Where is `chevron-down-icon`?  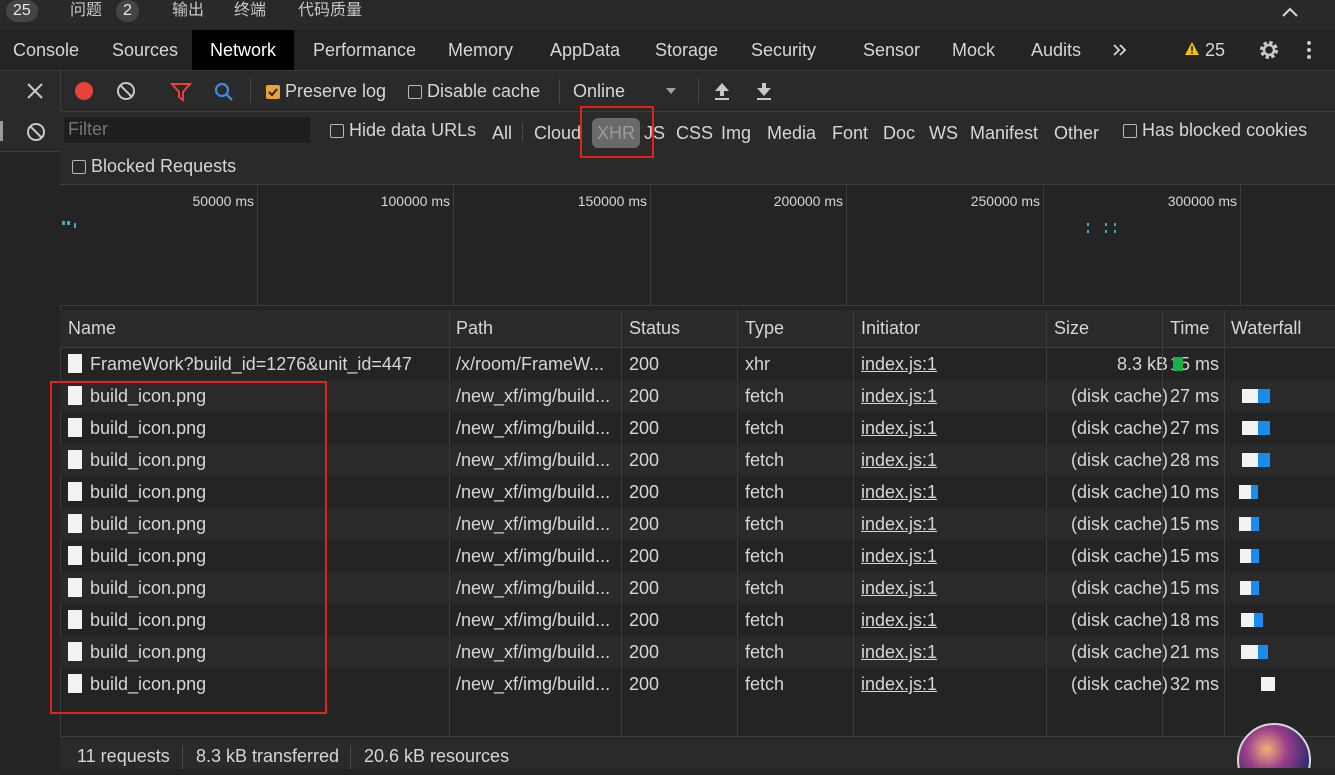 chevron-down-icon is located at coordinates (671, 91).